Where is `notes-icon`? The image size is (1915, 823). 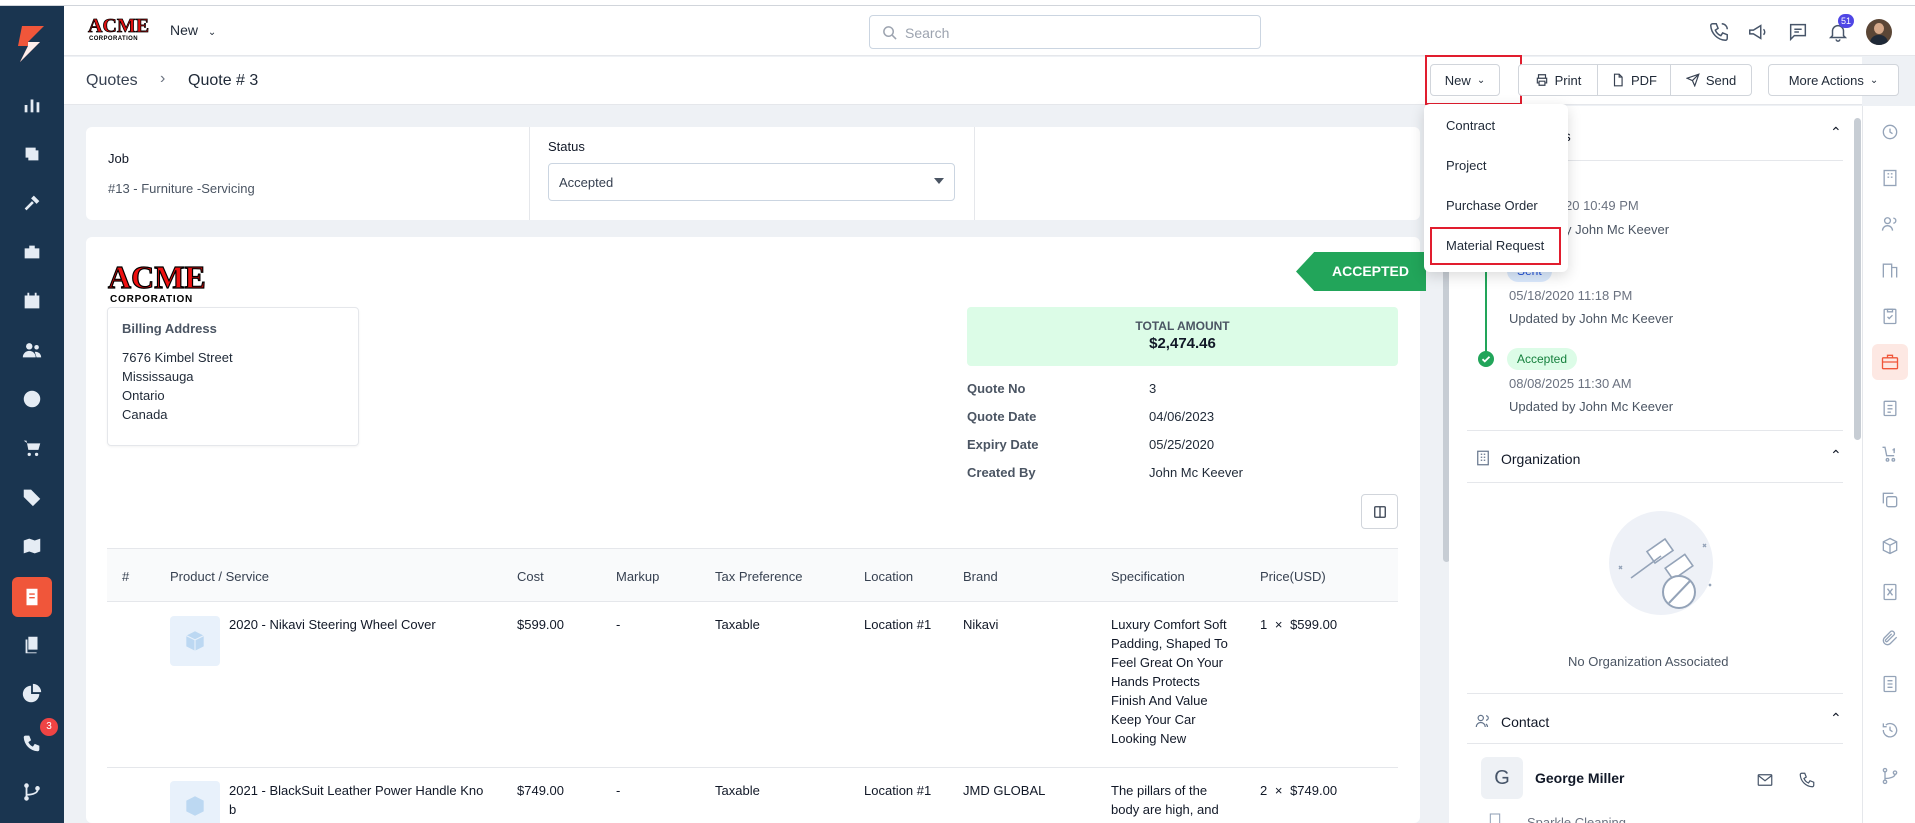
notes-icon is located at coordinates (1890, 684).